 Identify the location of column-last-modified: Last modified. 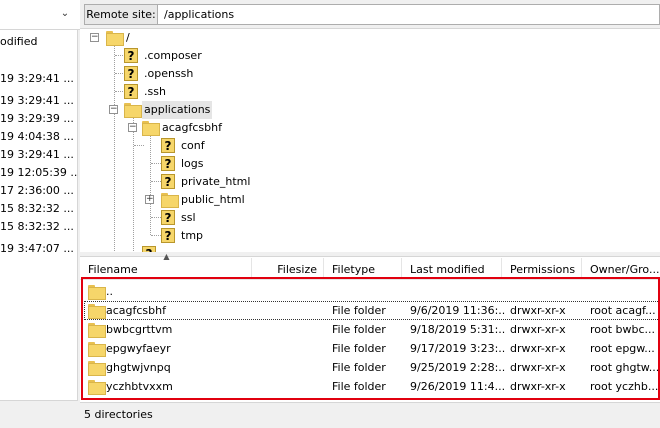
(452, 269).